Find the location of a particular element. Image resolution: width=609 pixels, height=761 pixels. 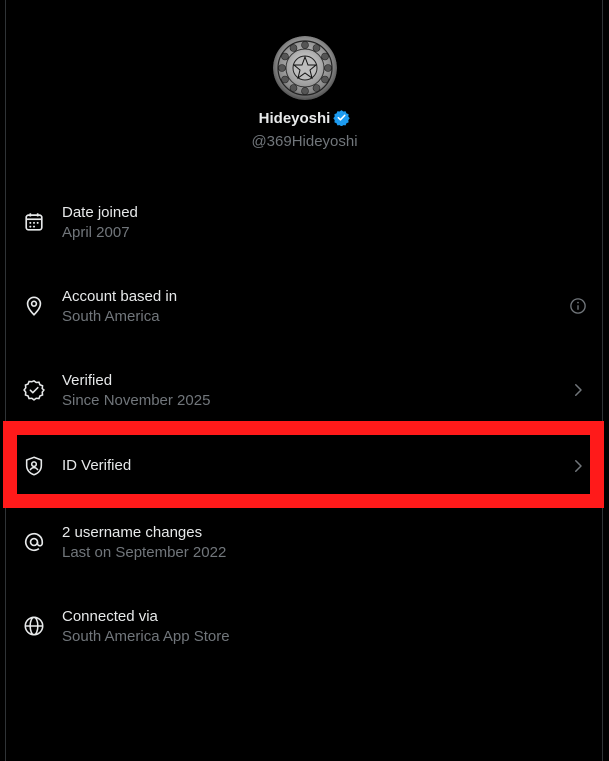

avatar-image is located at coordinates (305, 68).